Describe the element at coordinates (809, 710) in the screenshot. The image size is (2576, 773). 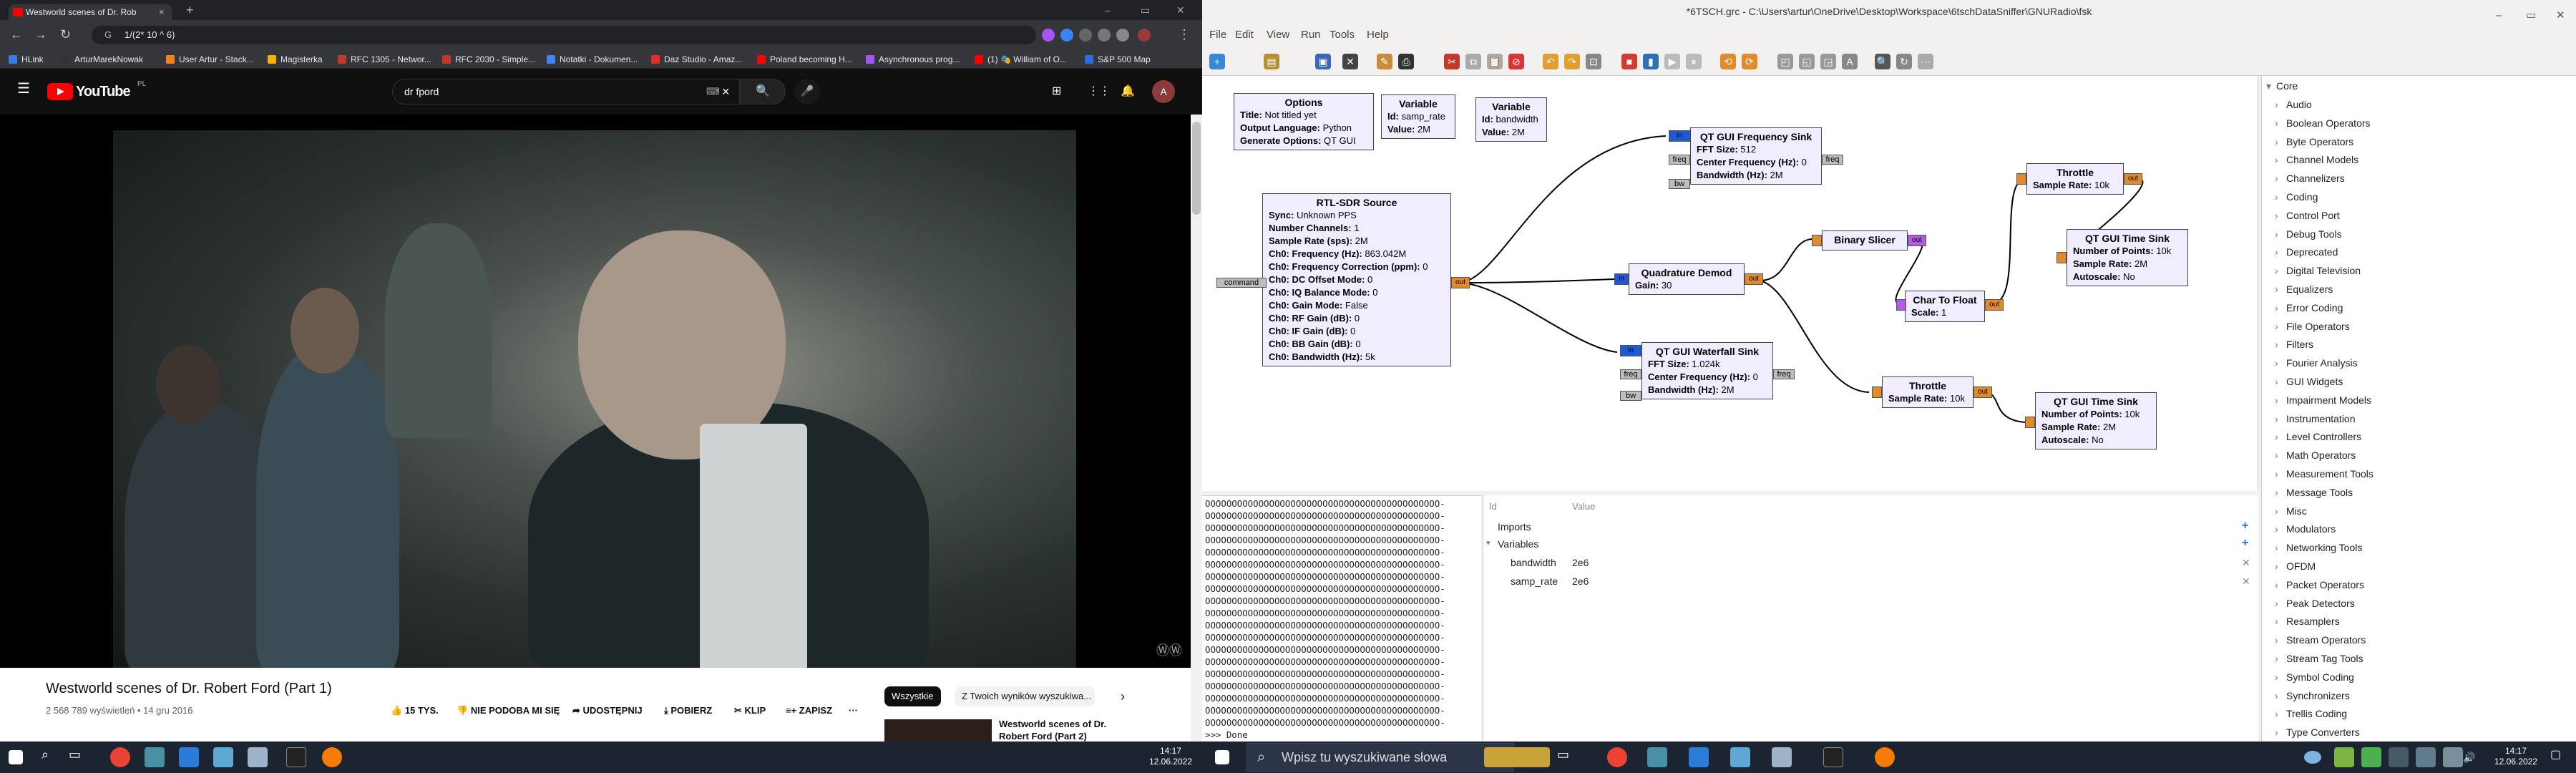
I see `save-button: ≡+ ZAPISZ` at that location.